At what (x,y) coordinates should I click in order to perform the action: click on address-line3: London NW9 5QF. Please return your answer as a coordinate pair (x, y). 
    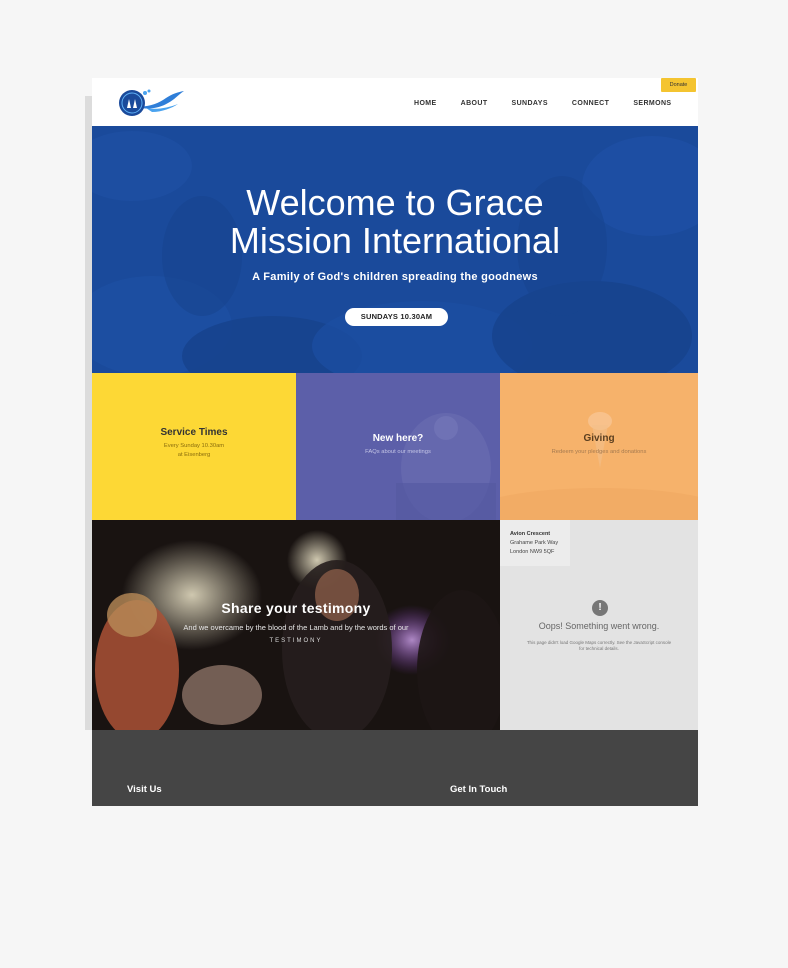
    Looking at the image, I should click on (532, 552).